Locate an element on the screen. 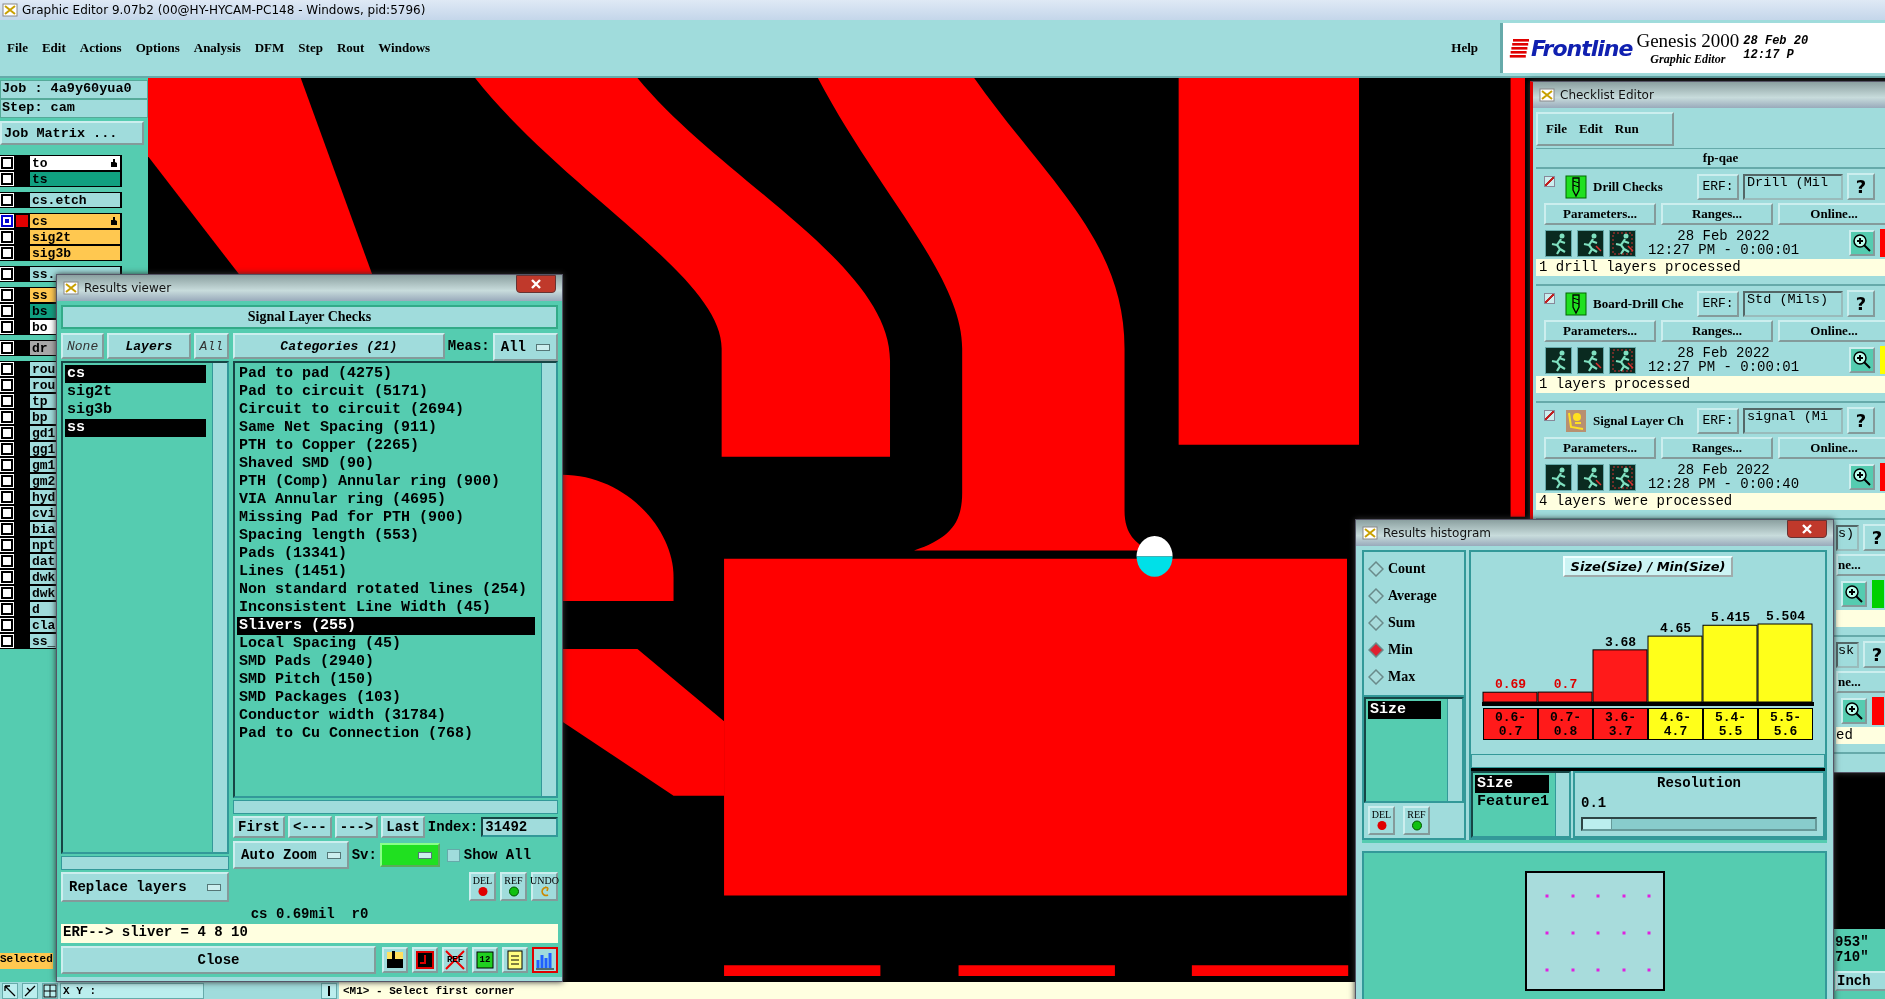 The image size is (1885, 999). erf-field: Drill (Mil is located at coordinates (1793, 186).